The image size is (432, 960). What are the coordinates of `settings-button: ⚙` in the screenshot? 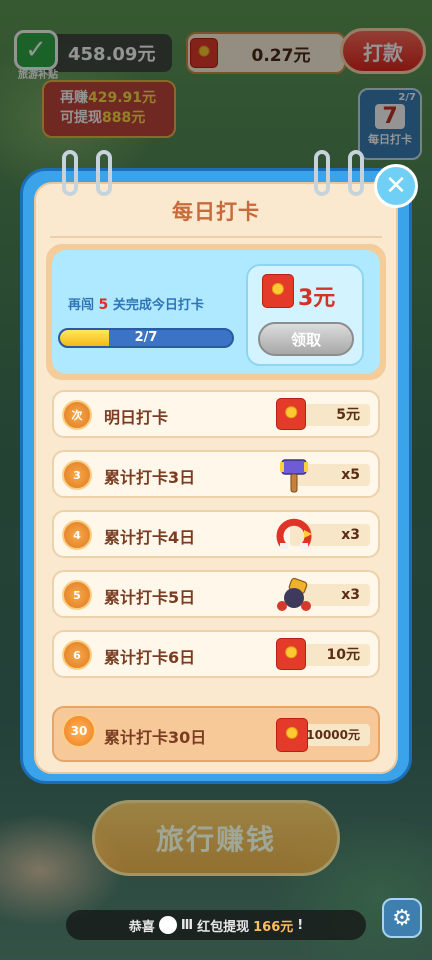 It's located at (402, 918).